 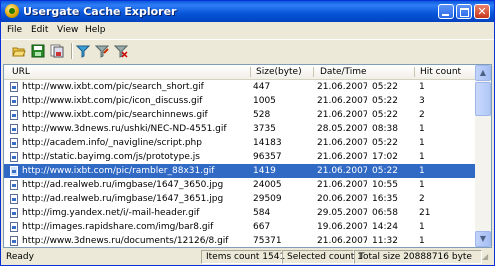 What do you see at coordinates (267, 185) in the screenshot?
I see `size-cell: 24005` at bounding box center [267, 185].